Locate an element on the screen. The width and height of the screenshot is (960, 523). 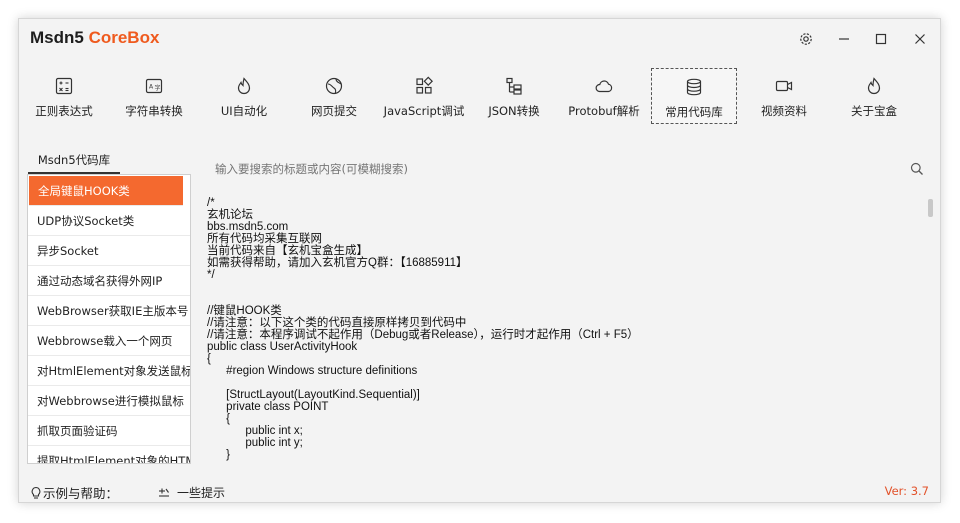
web-globe-icon is located at coordinates (334, 86).